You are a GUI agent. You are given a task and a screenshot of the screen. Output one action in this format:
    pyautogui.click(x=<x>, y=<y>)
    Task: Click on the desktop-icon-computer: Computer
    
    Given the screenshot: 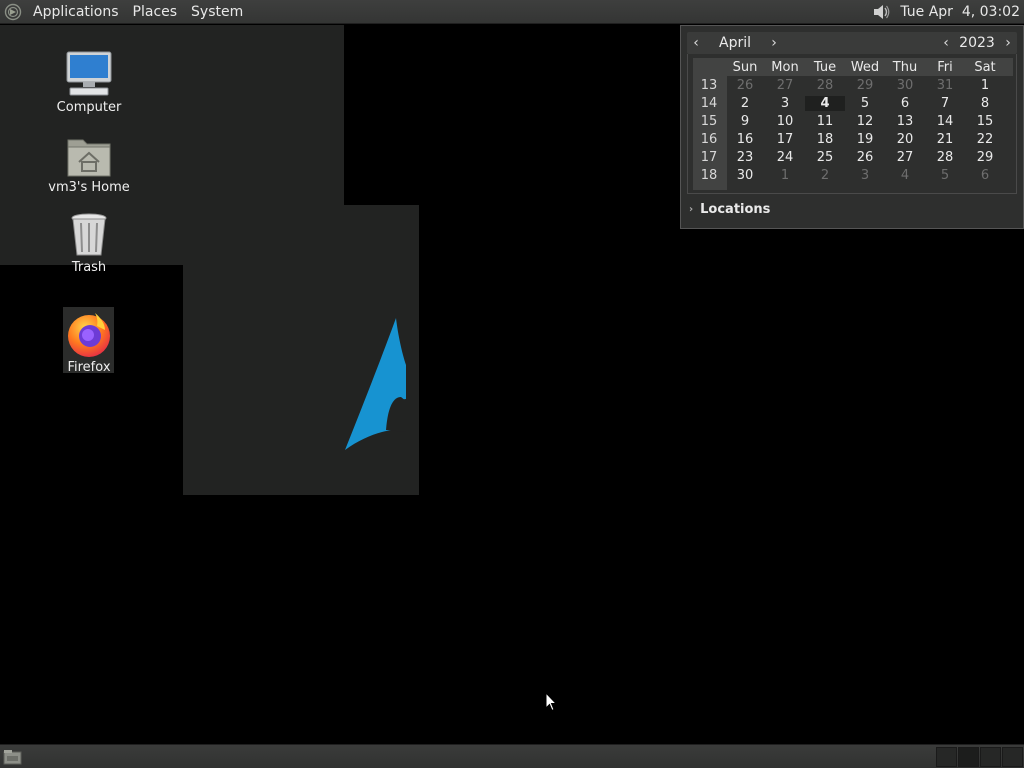 What is the action you would take?
    pyautogui.click(x=89, y=80)
    